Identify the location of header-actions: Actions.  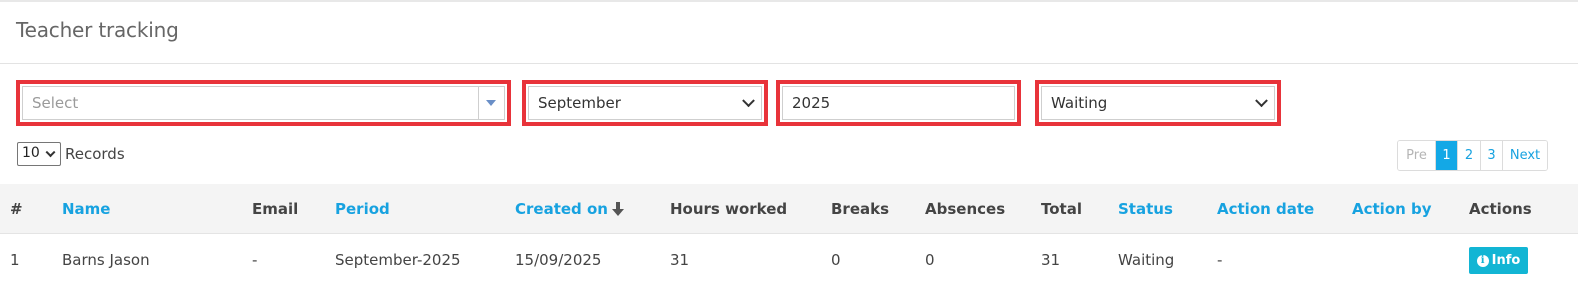
(1500, 208).